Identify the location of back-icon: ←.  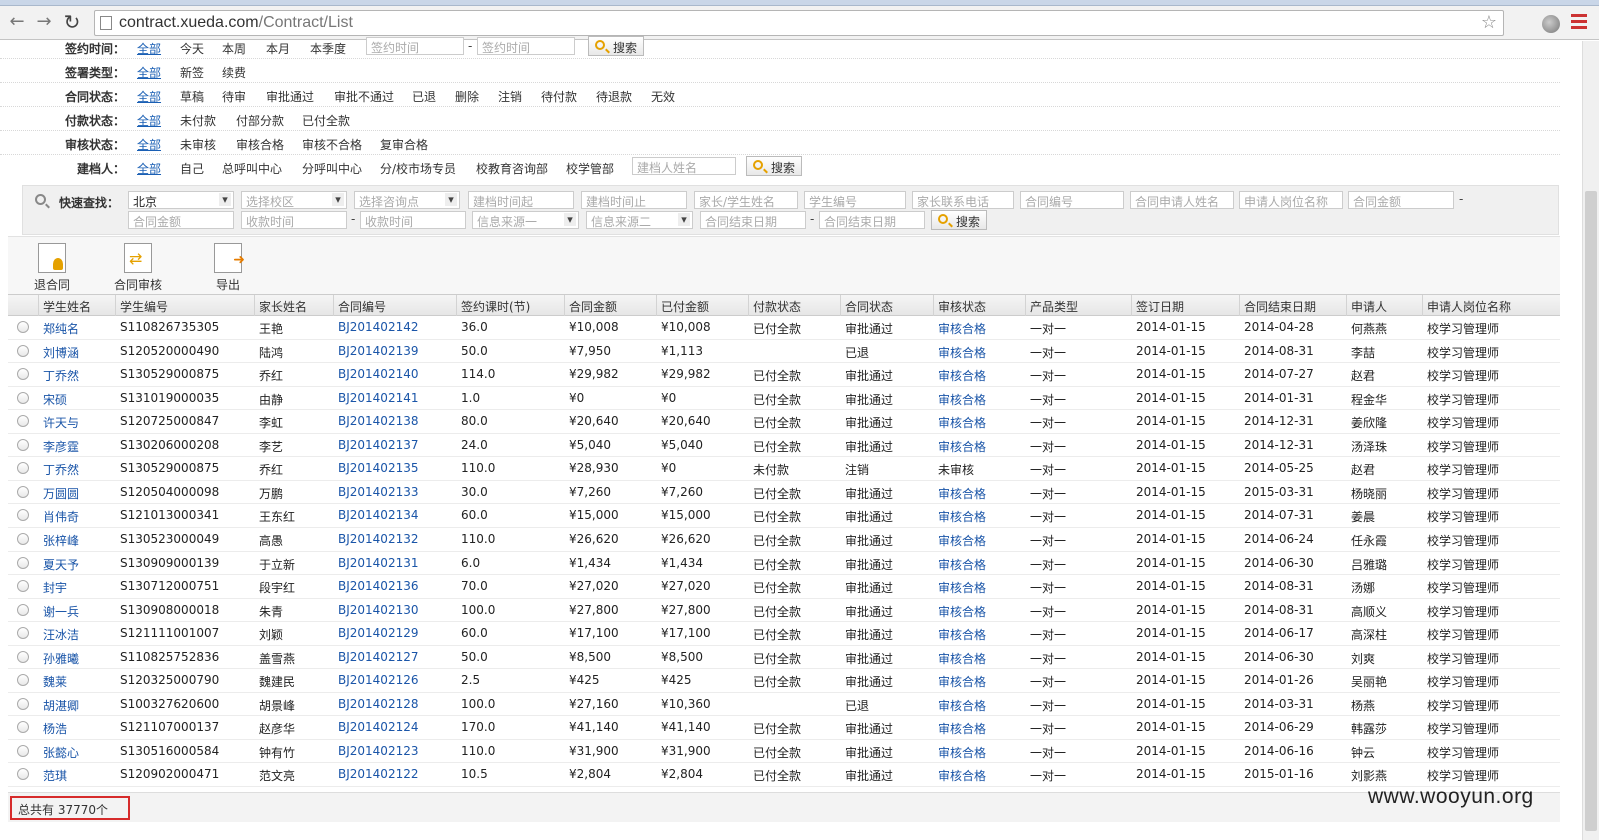
(17, 22).